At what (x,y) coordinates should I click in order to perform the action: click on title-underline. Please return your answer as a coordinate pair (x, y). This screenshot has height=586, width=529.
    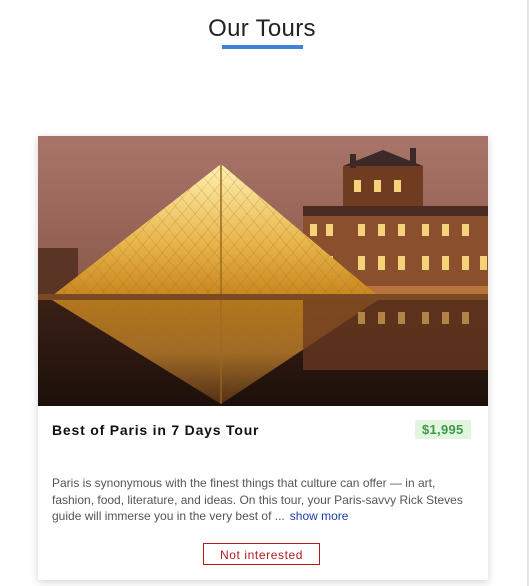
    Looking at the image, I should click on (262, 47).